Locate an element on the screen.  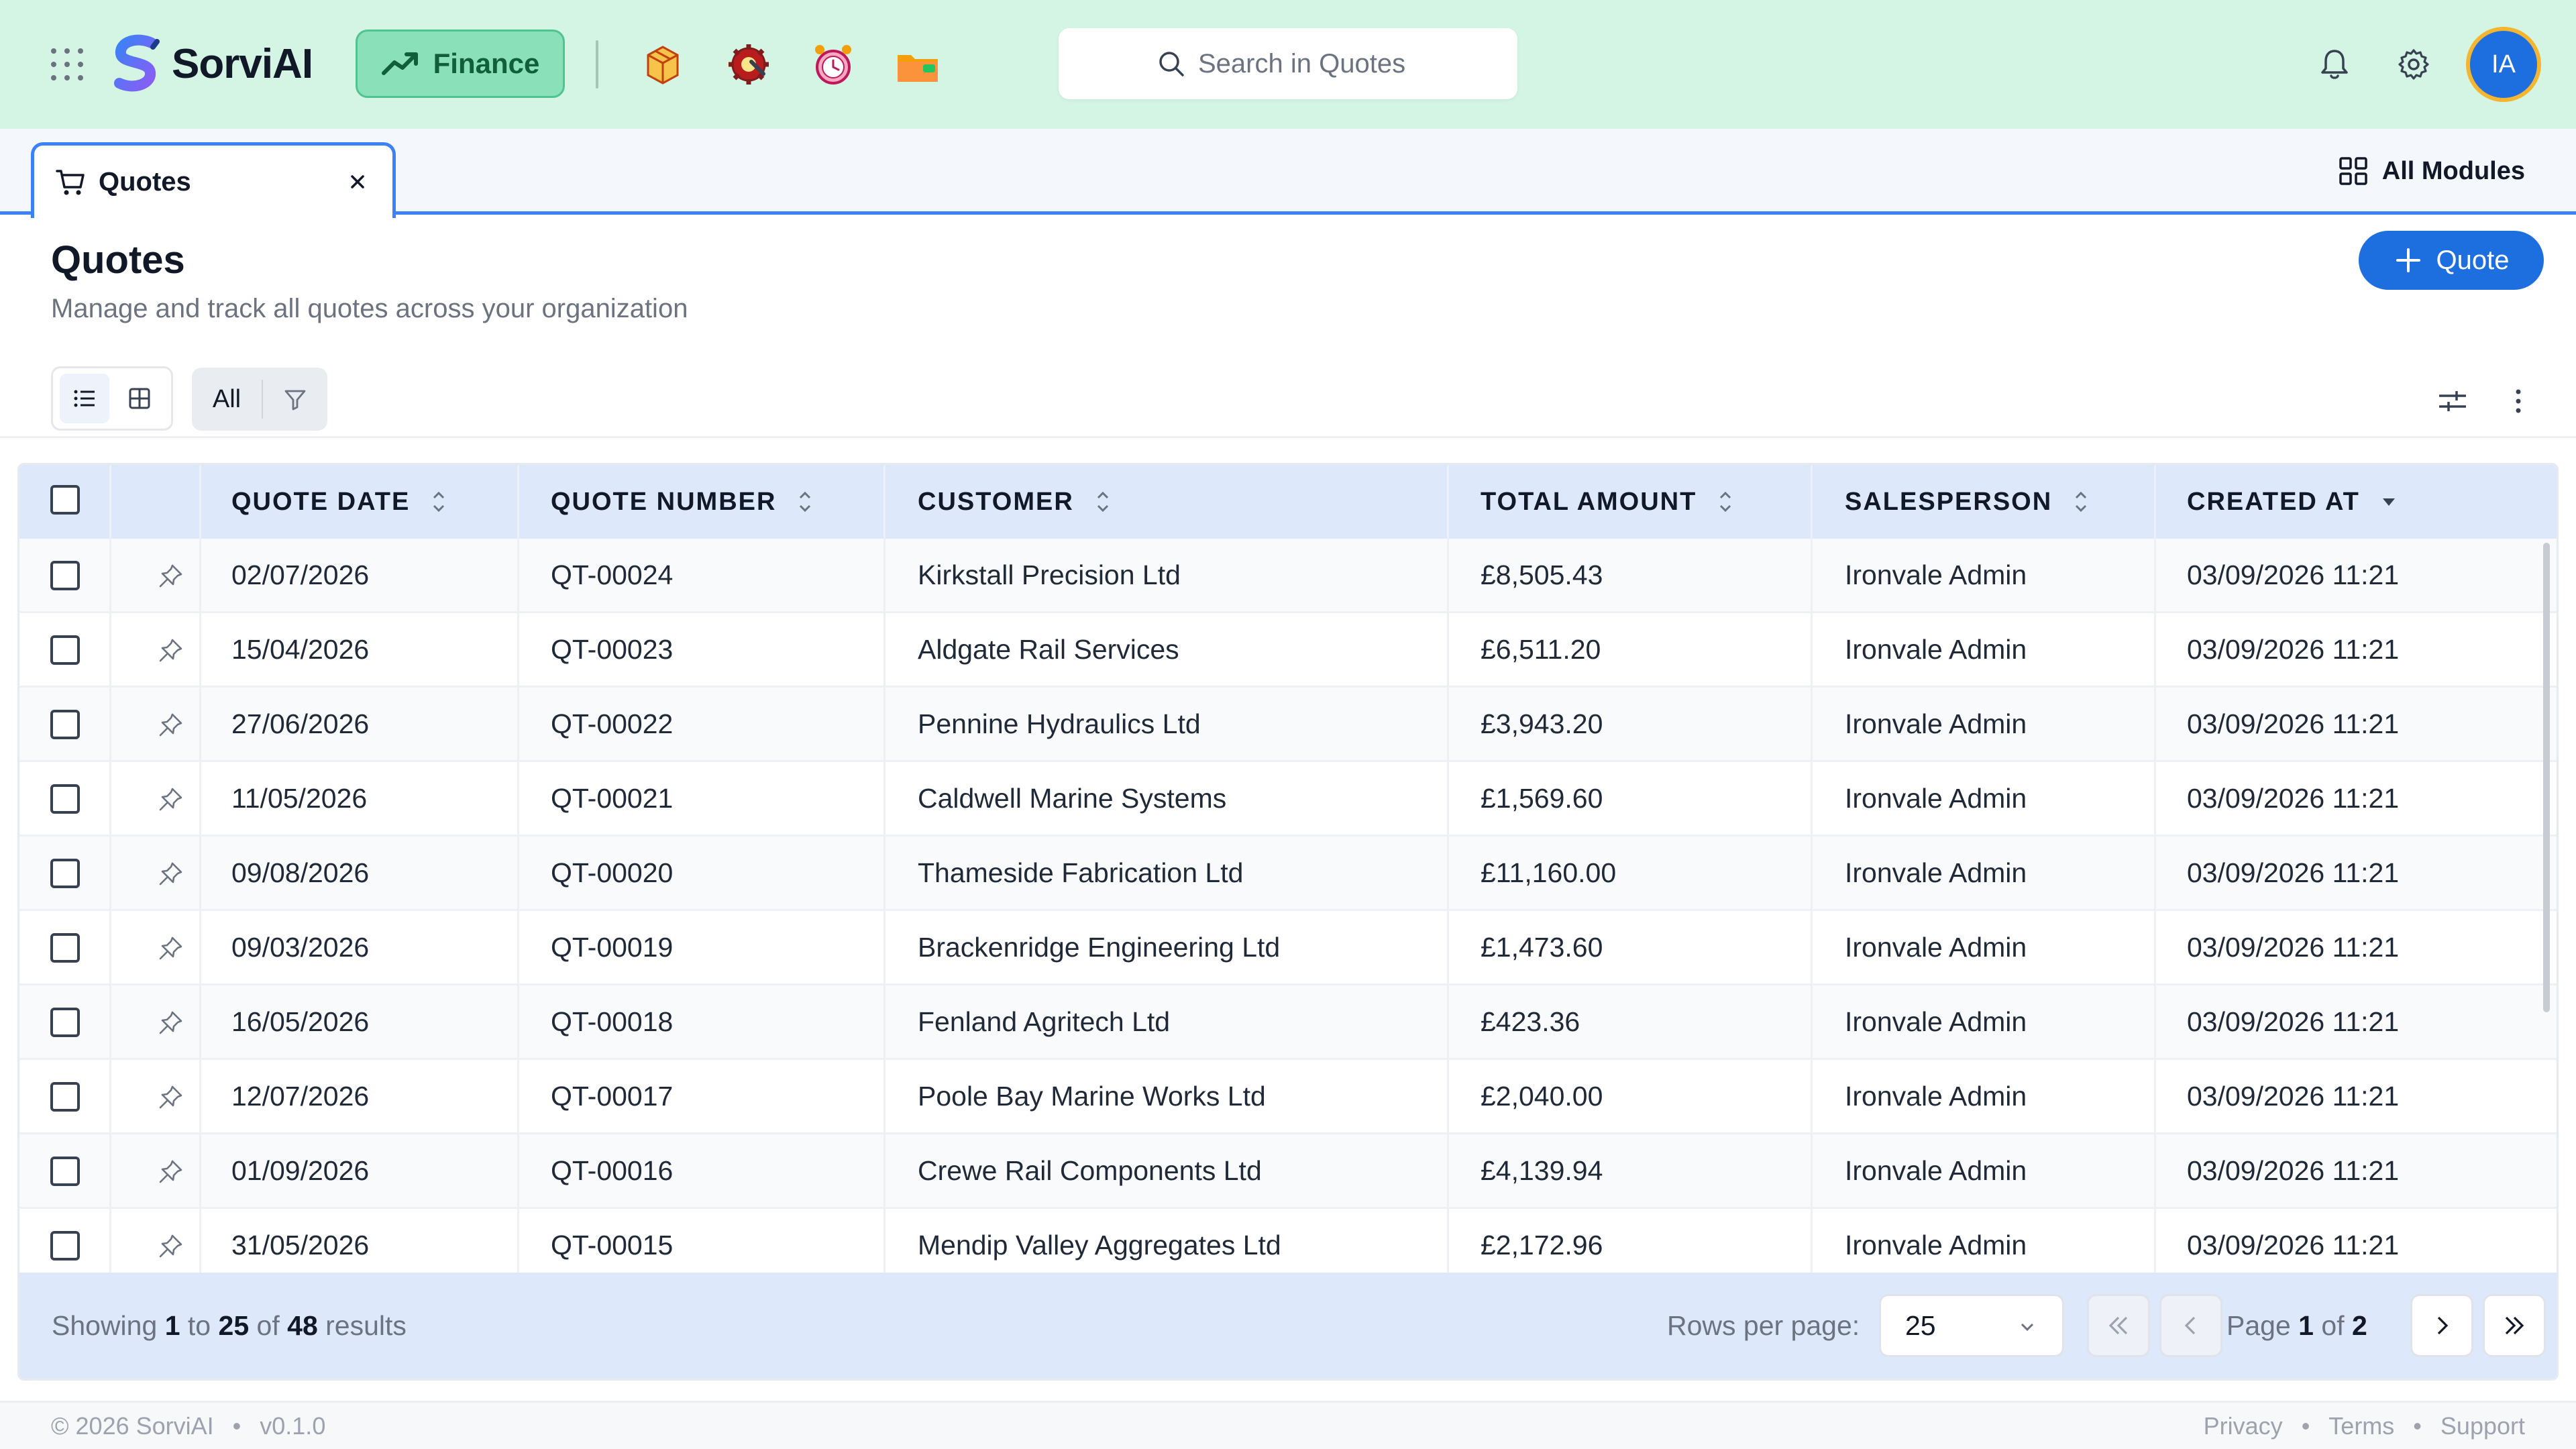
cell-total-amount: £6,511.20 is located at coordinates (1541, 649).